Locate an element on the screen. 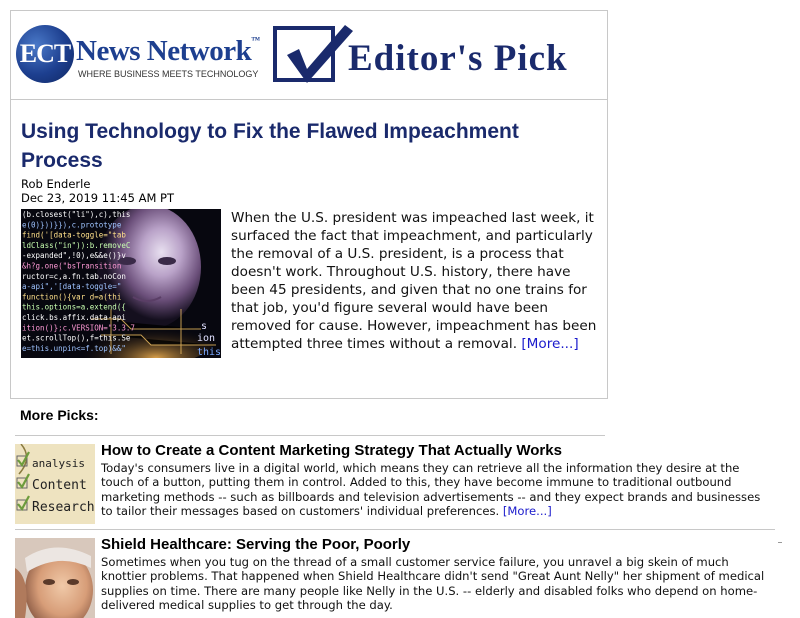  thumb-word-2: Content is located at coordinates (59, 485).